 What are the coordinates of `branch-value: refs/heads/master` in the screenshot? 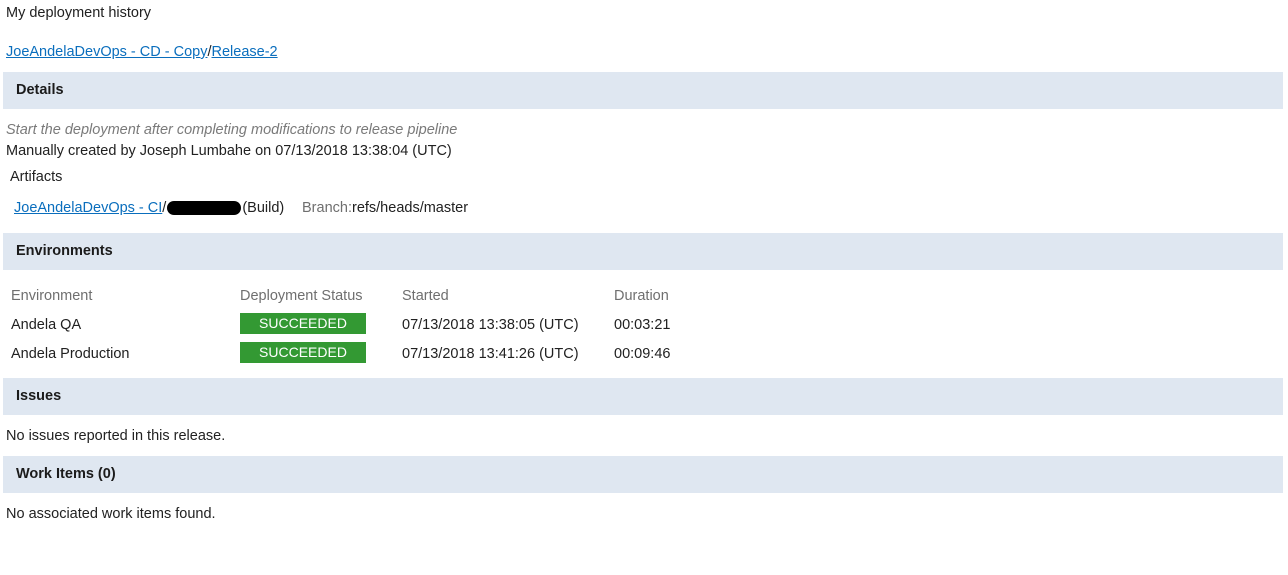 It's located at (410, 208).